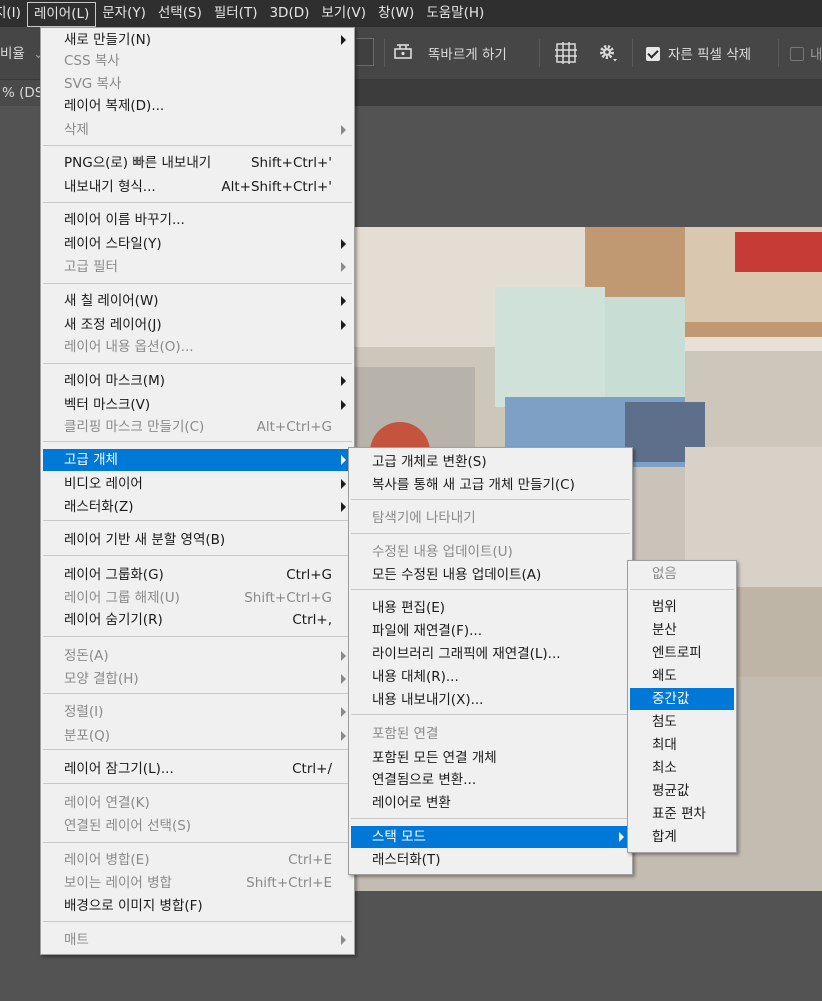 The image size is (822, 1001). I want to click on menu-image: 지(I), so click(13, 13).